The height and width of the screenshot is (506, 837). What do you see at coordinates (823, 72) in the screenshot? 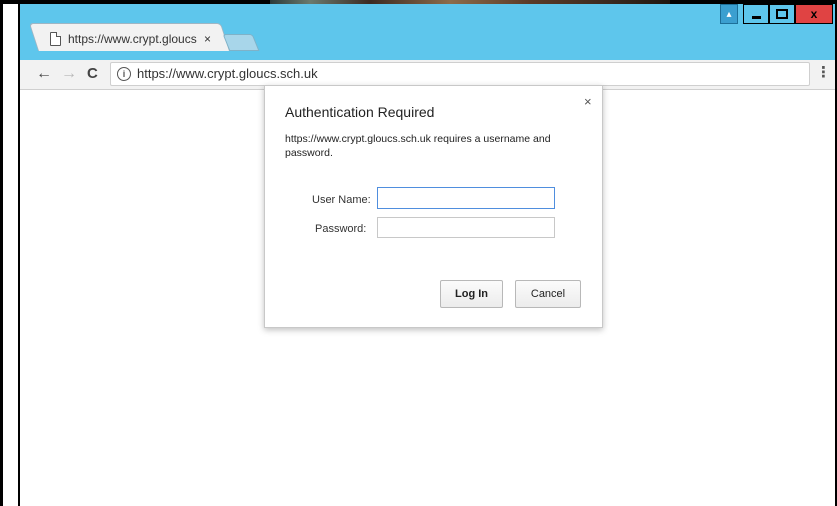
I see `menu-icon: ⋮` at bounding box center [823, 72].